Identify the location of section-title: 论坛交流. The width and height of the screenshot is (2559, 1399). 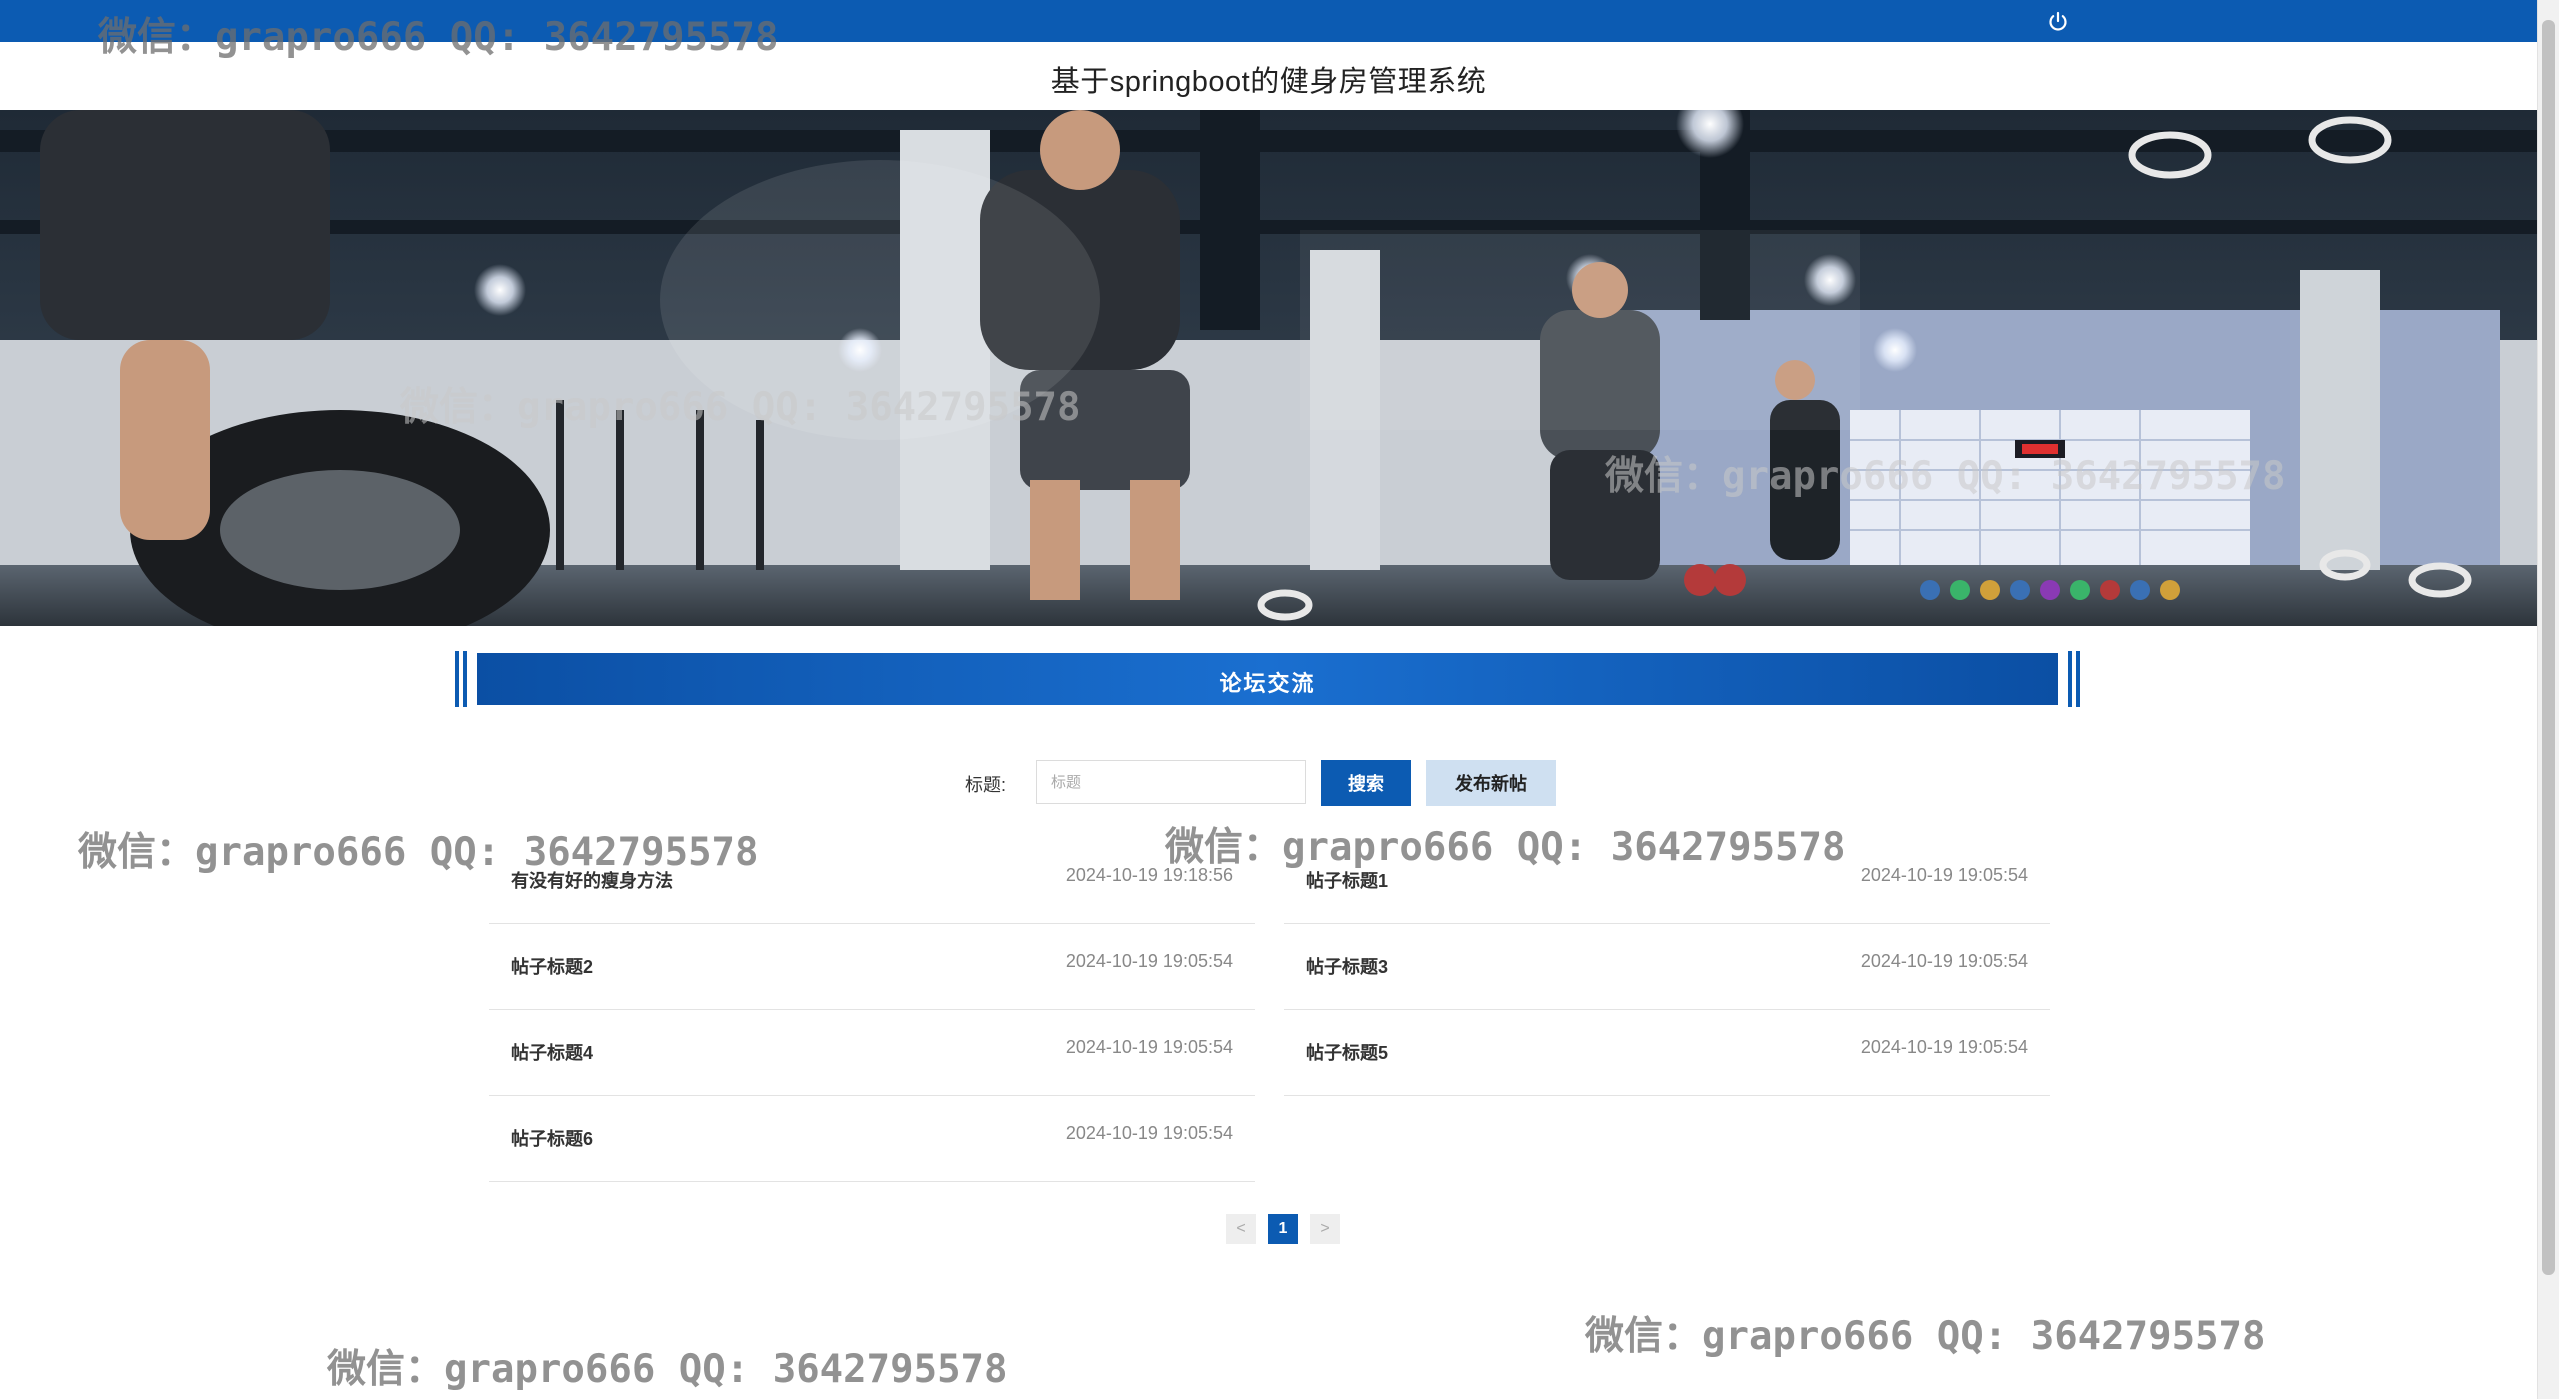
(1267, 683).